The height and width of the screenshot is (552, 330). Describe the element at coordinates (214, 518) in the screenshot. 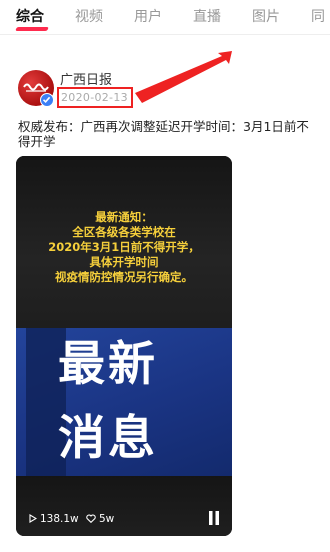

I see `pause-icon` at that location.